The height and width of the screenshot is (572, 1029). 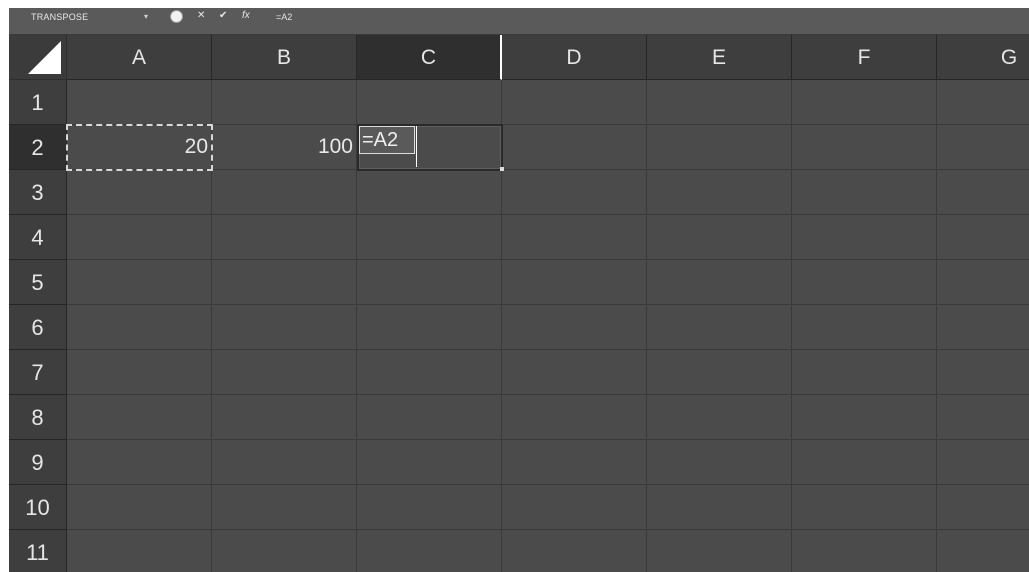 What do you see at coordinates (38, 507) in the screenshot?
I see `row-header-10: 10` at bounding box center [38, 507].